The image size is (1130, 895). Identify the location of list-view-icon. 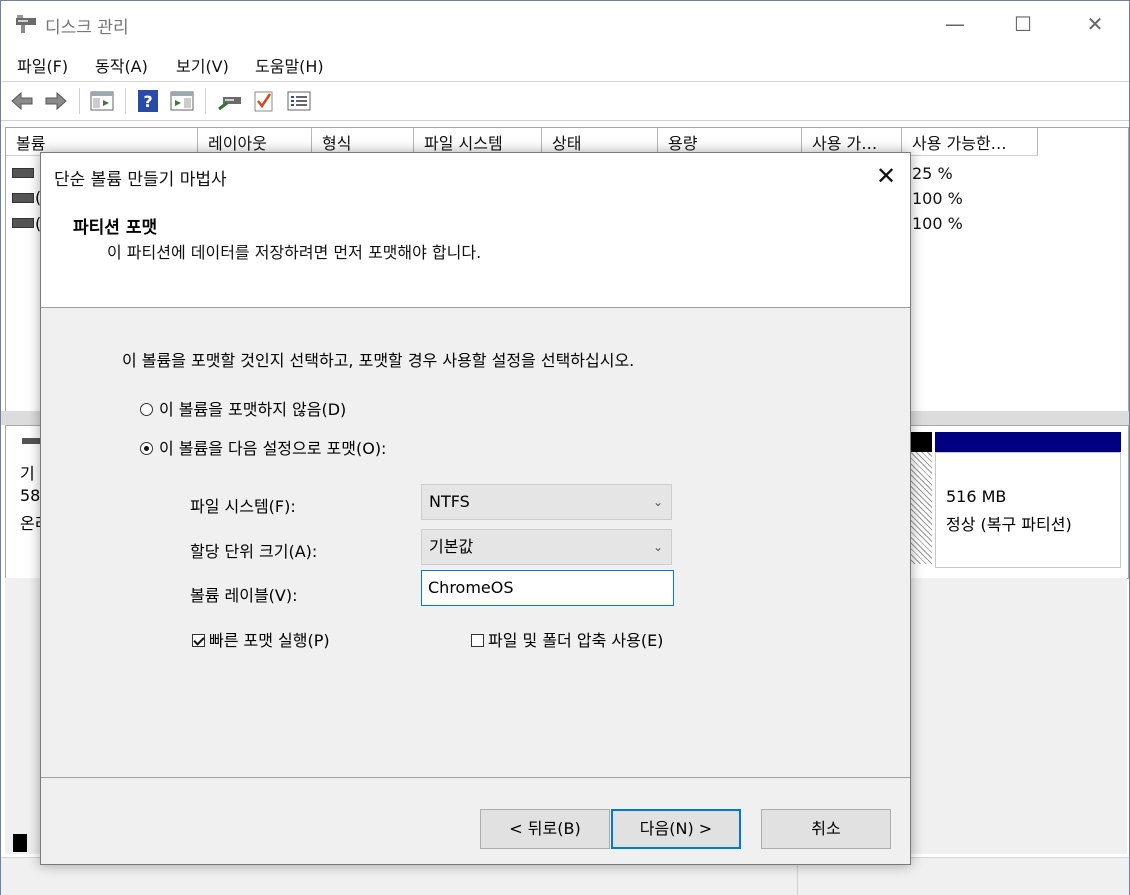
(299, 101).